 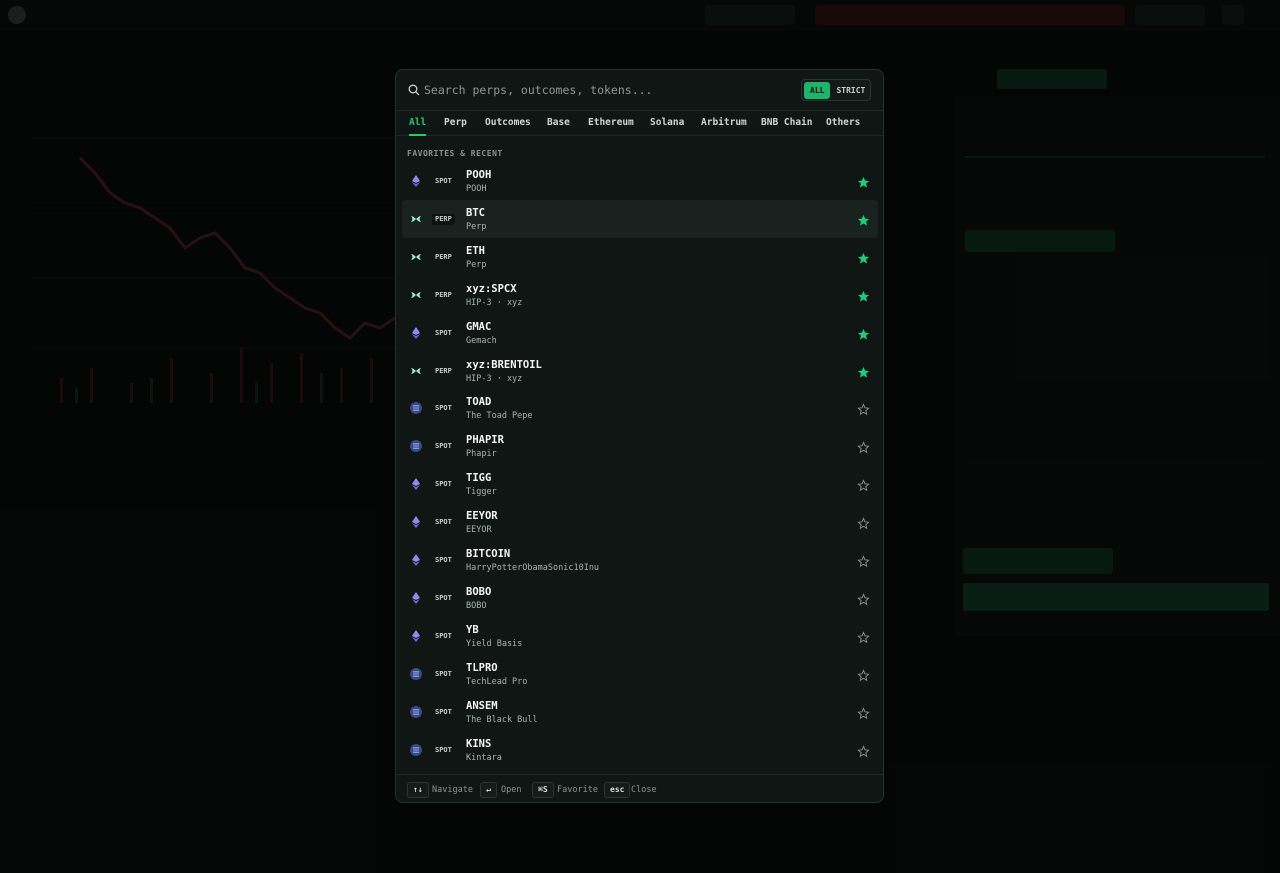 I want to click on market-row: SPOT TLPRO TechLead Pro, so click(x=640, y=674).